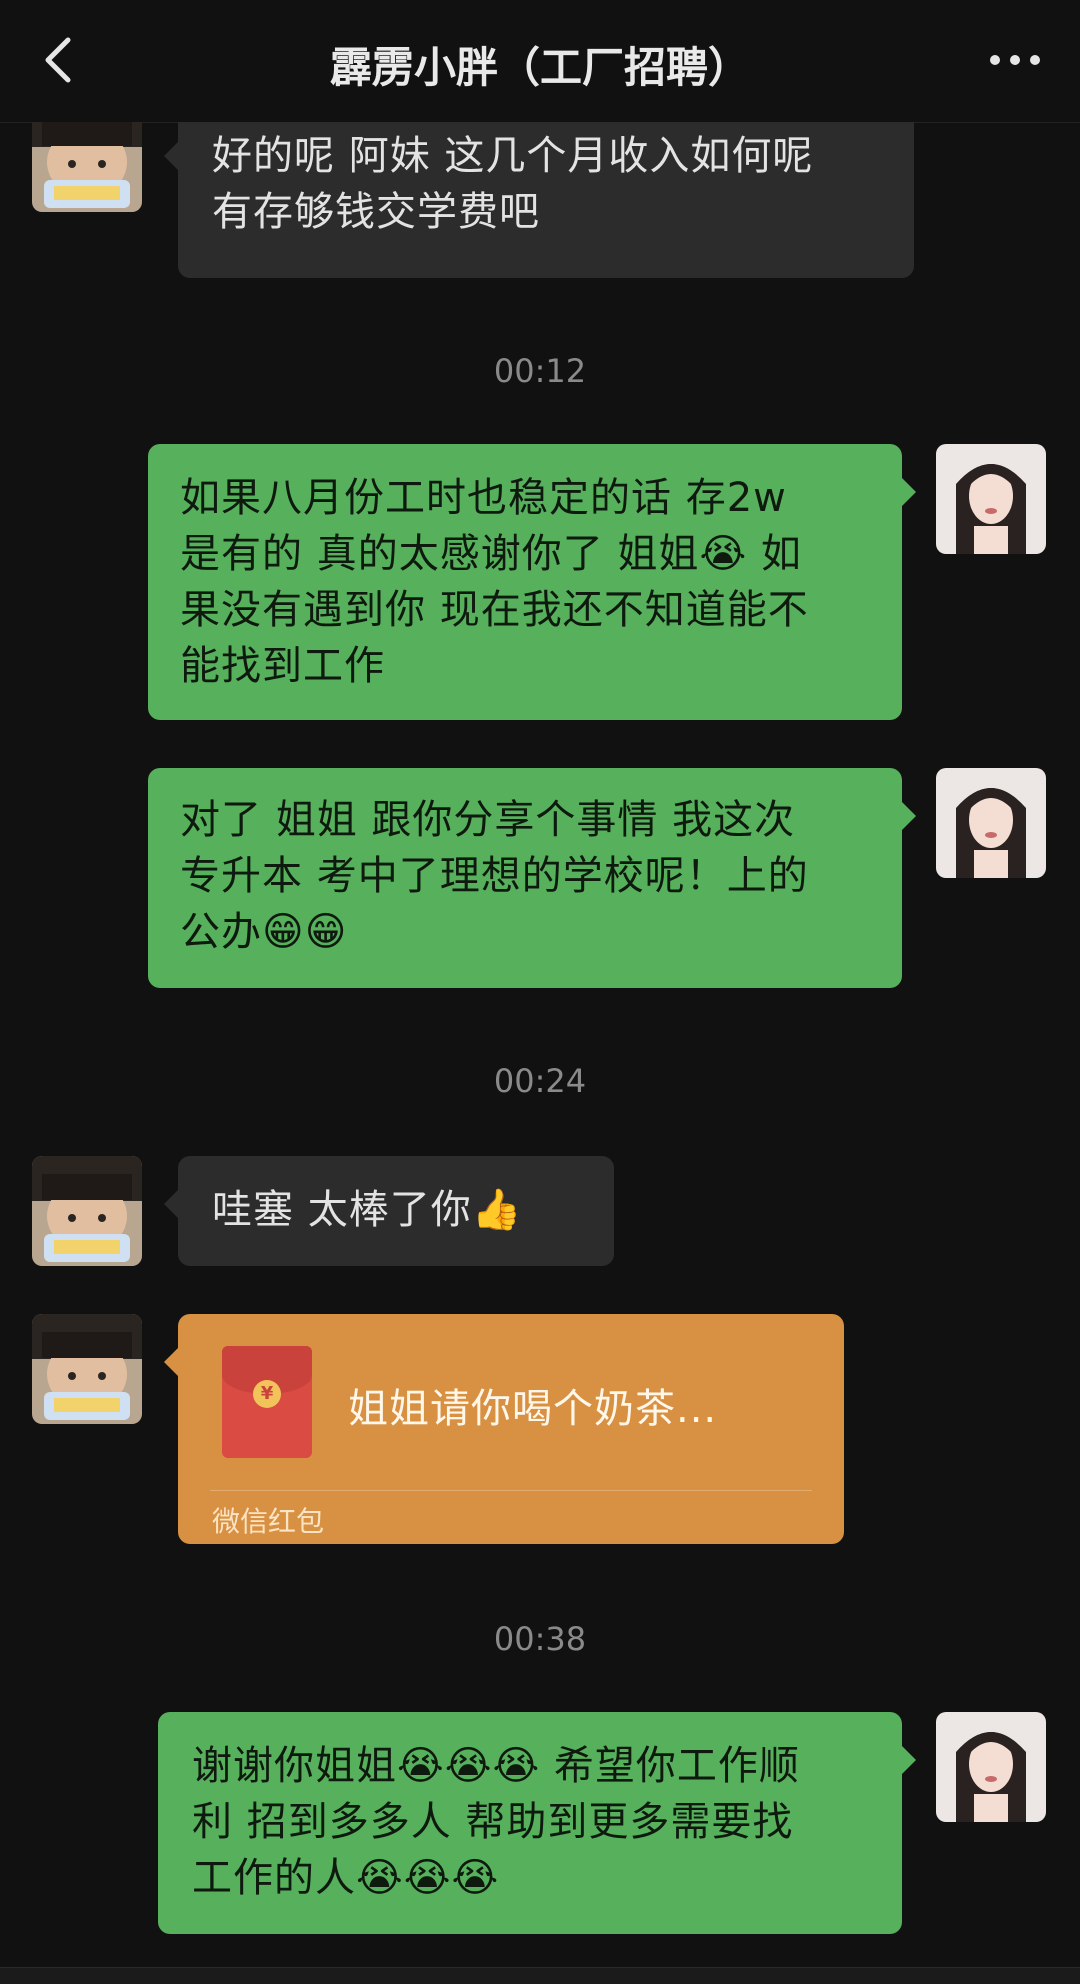  What do you see at coordinates (305, 932) in the screenshot?
I see `grinning-face-icon: 😁😁` at bounding box center [305, 932].